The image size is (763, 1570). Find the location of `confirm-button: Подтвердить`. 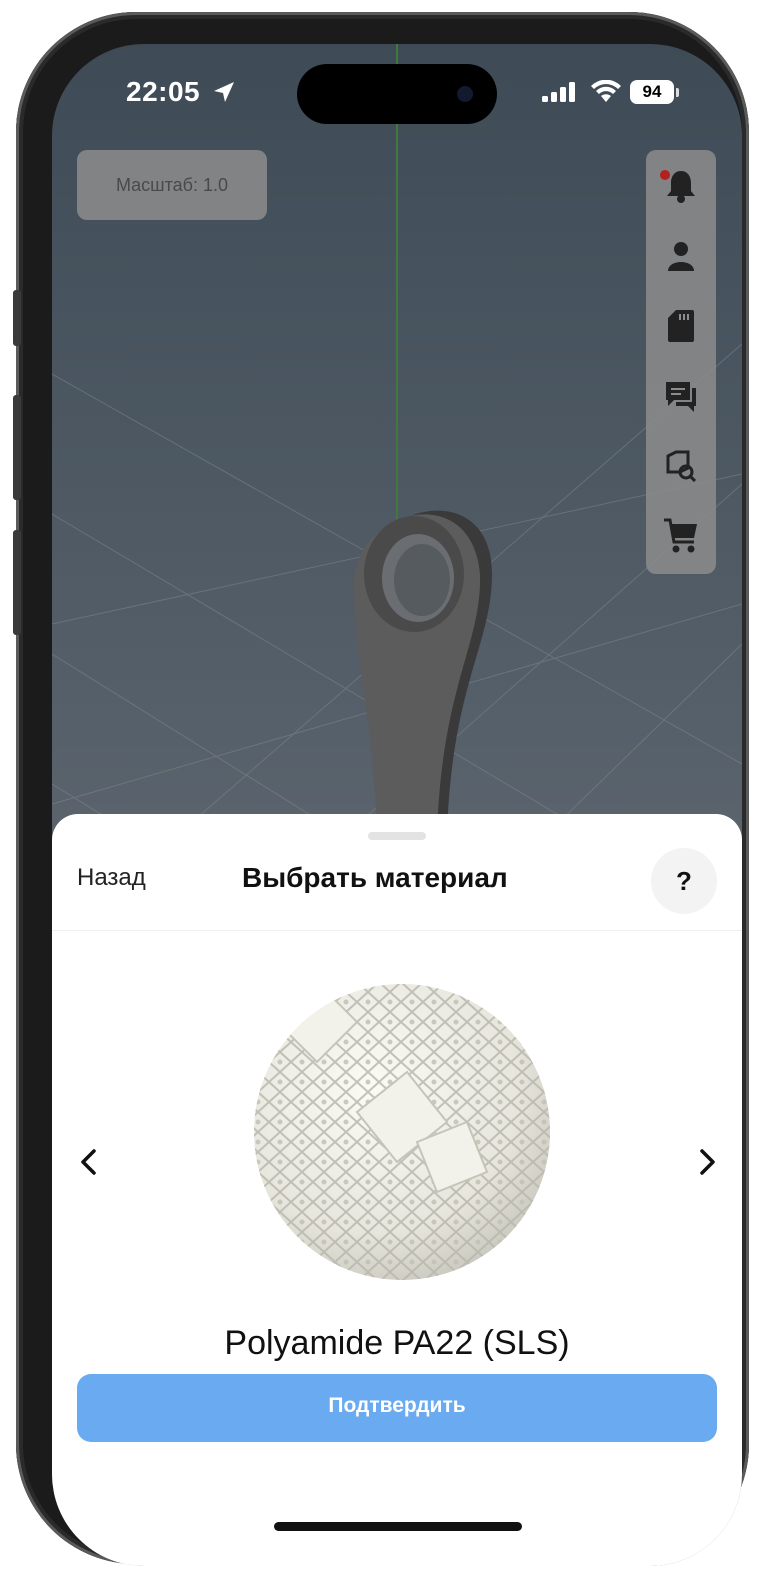

confirm-button: Подтвердить is located at coordinates (397, 1408).